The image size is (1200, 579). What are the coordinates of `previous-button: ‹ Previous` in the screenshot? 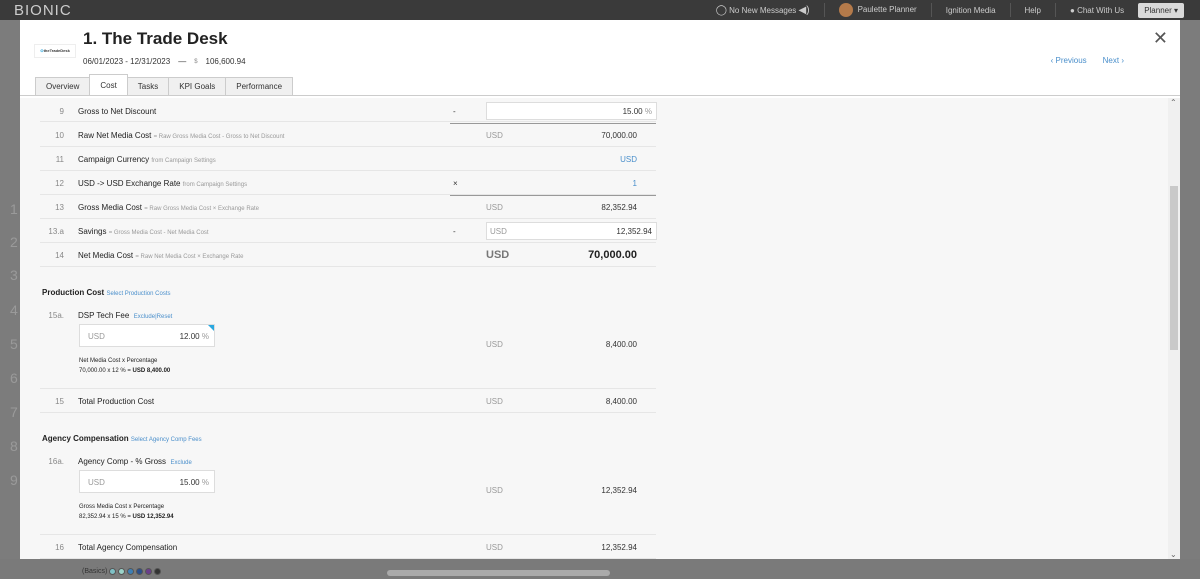 It's located at (1069, 60).